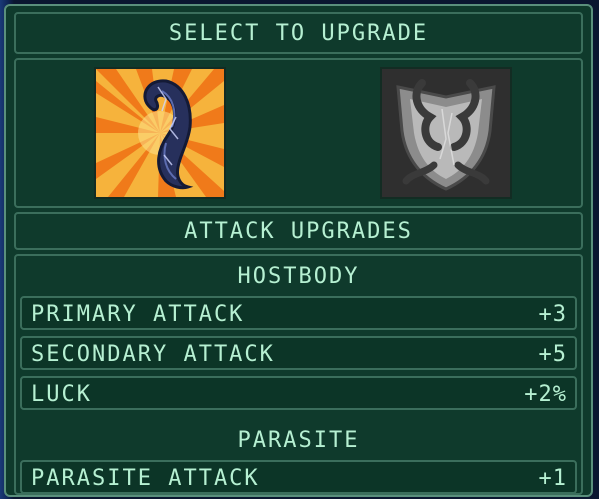  What do you see at coordinates (145, 478) in the screenshot?
I see `stat-label: PARASITE ATTACK` at bounding box center [145, 478].